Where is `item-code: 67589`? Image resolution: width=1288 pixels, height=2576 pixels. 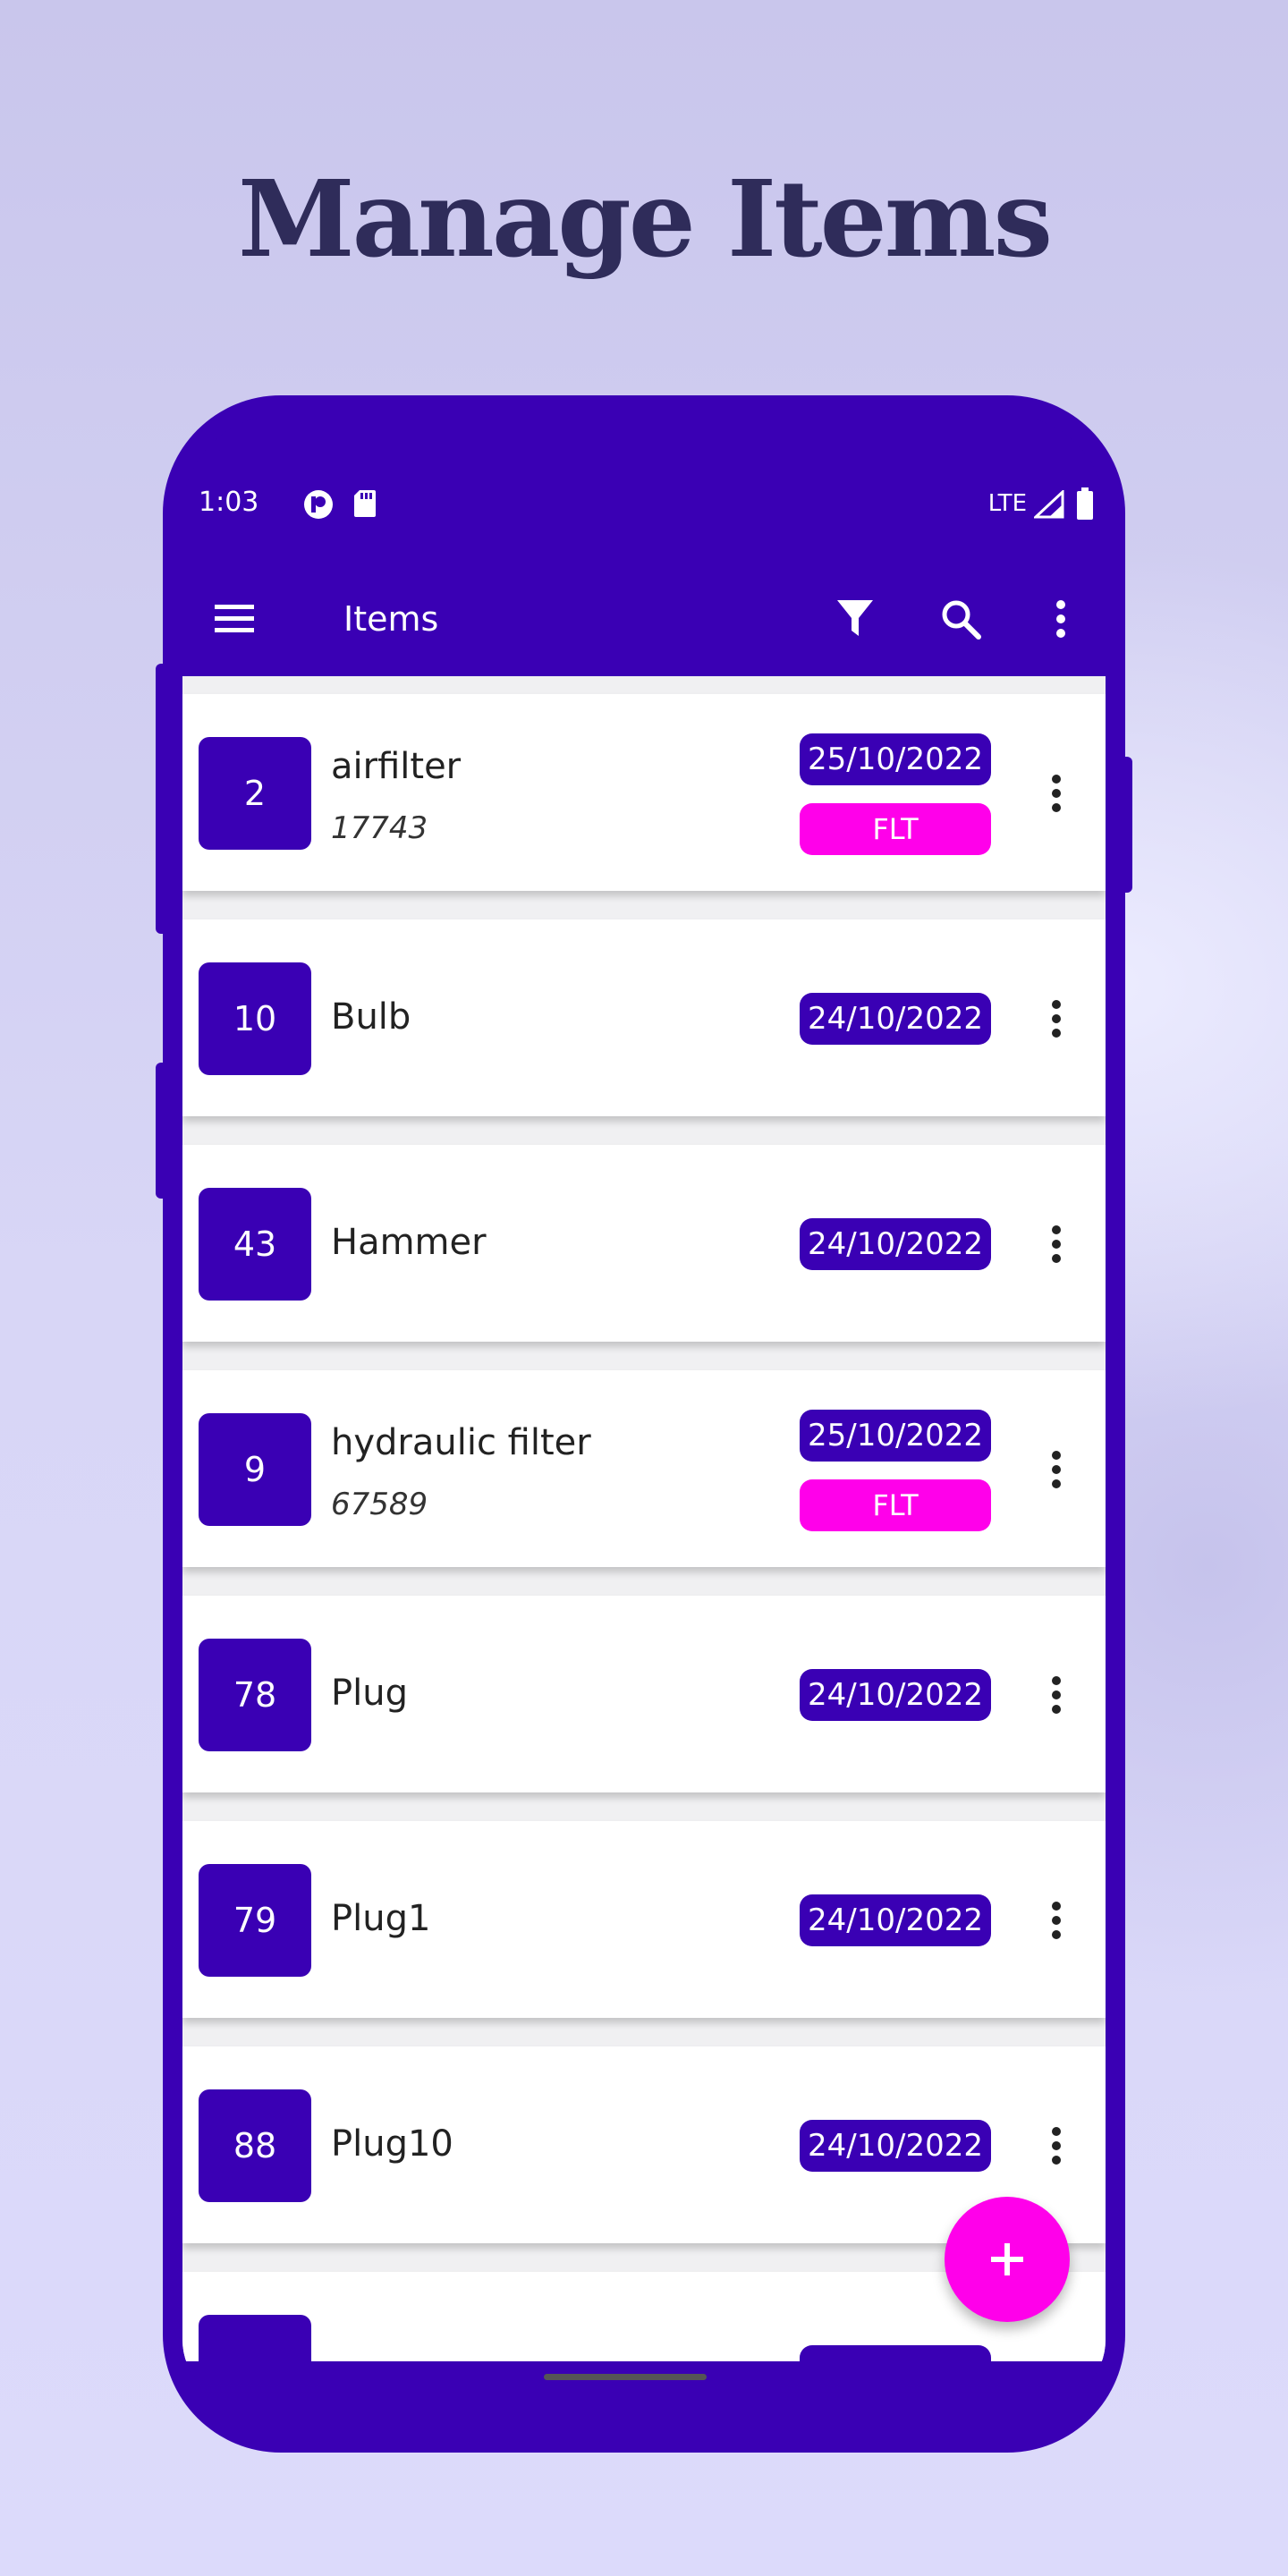
item-code: 67589 is located at coordinates (379, 1504).